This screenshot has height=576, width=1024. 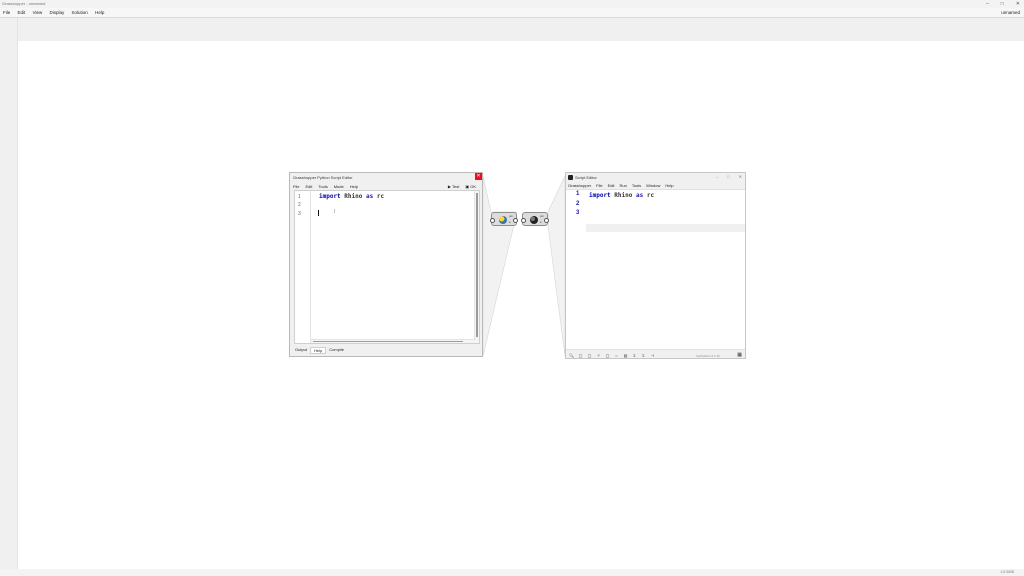 I want to click on gh-editor-actions: ▶ Test ▣ OK, so click(x=462, y=186).